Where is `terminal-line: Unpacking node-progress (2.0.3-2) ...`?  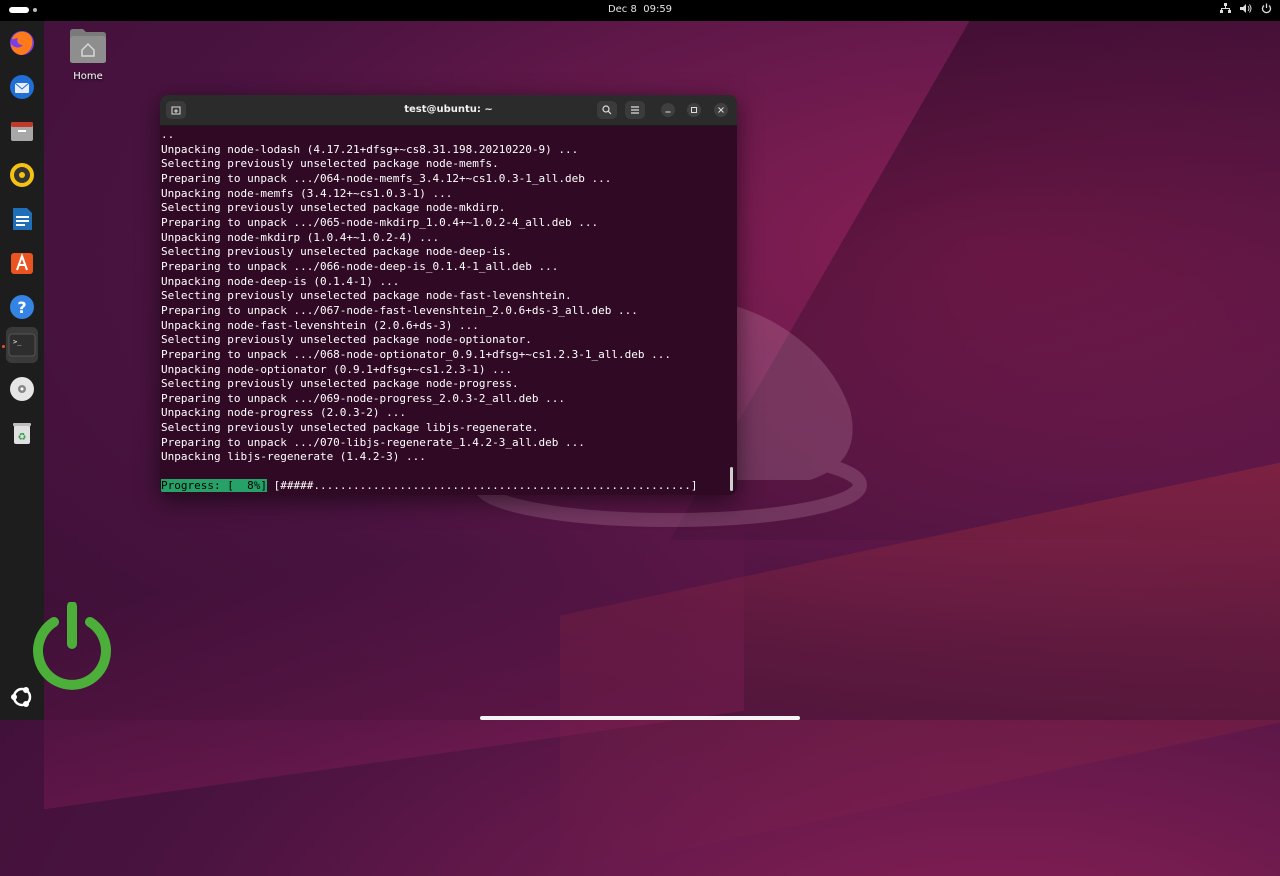
terminal-line: Unpacking node-progress (2.0.3-2) ... is located at coordinates (284, 413).